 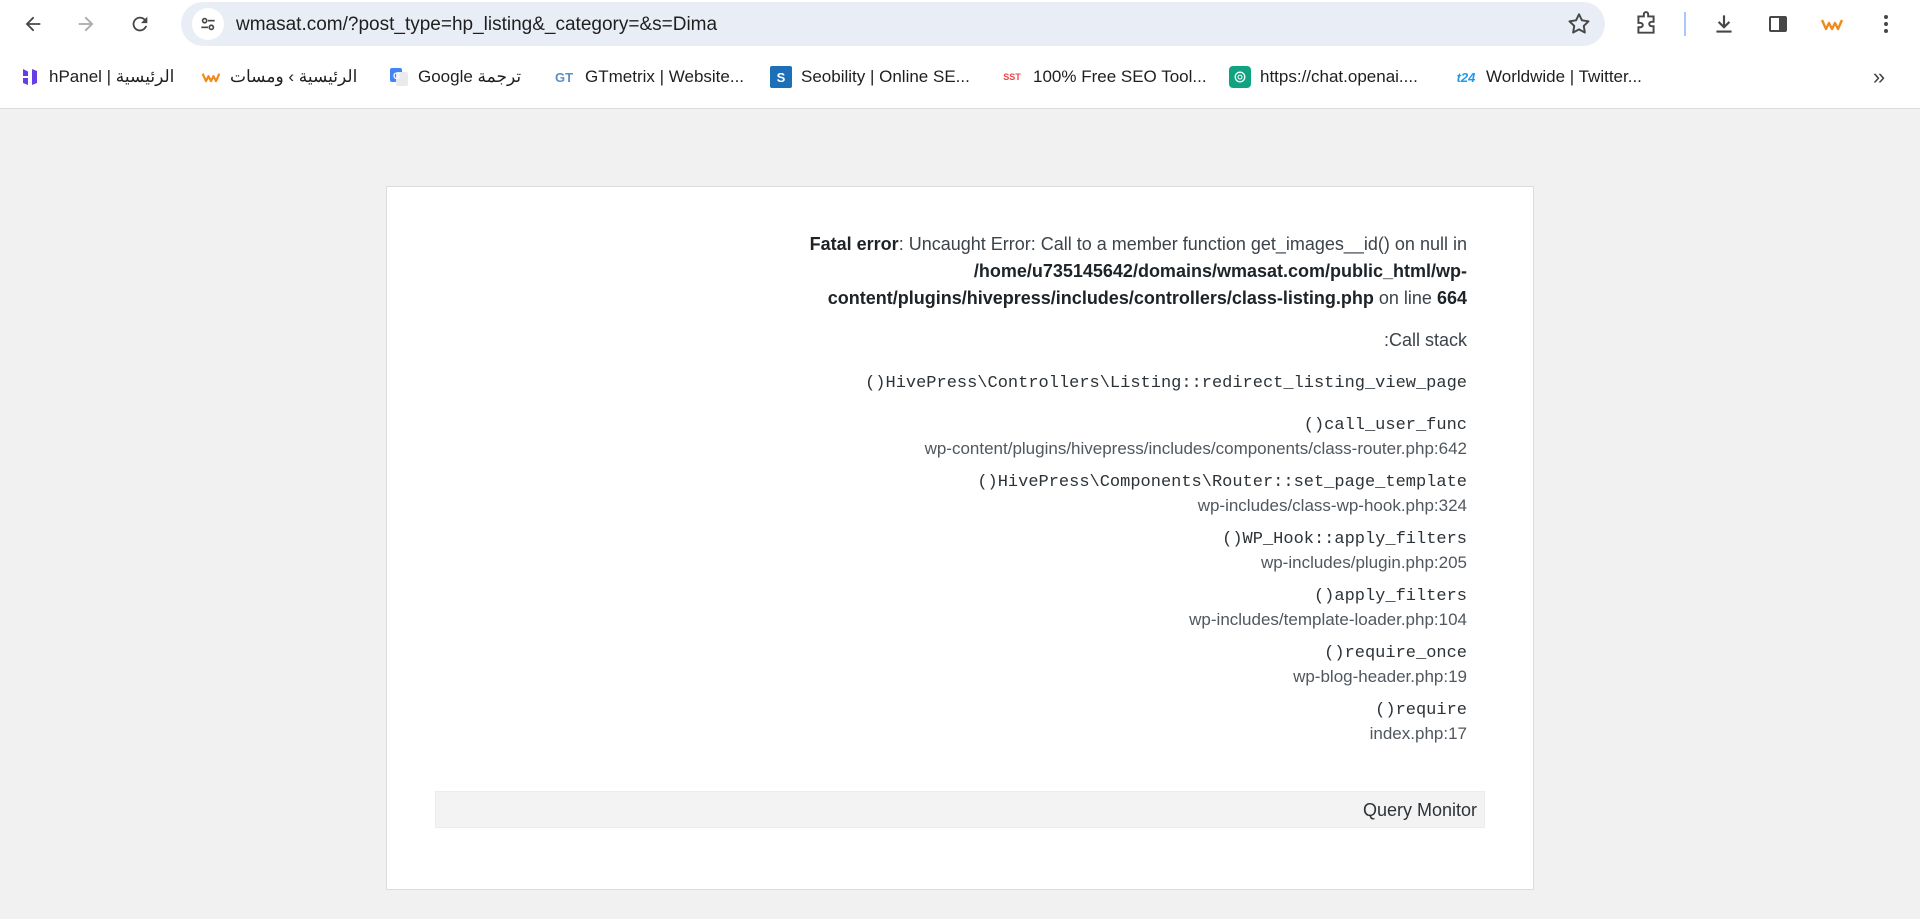 I want to click on stack-function: ()WP_Hook::apply_filters, so click(x=1344, y=539).